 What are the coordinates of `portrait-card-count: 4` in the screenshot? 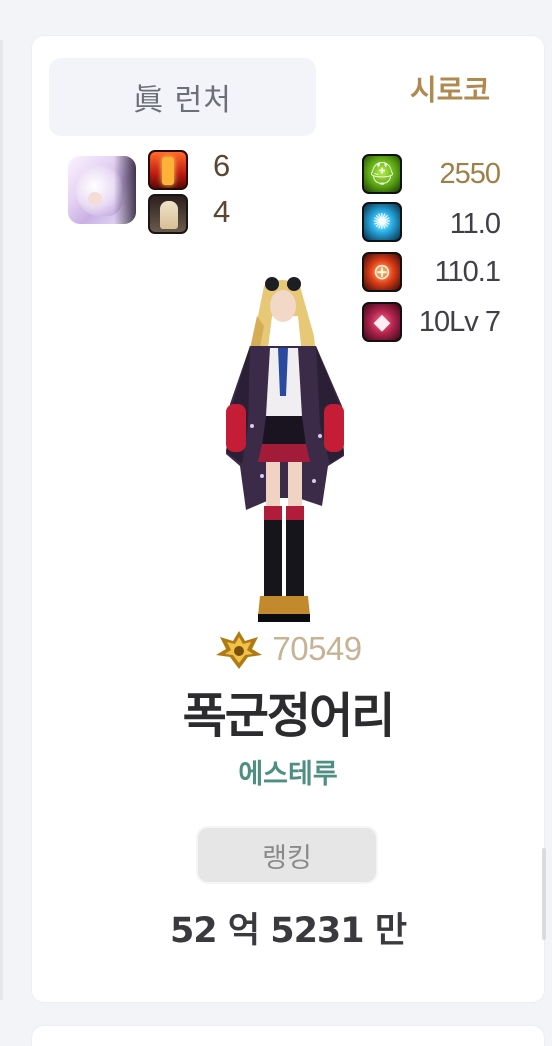 It's located at (222, 211).